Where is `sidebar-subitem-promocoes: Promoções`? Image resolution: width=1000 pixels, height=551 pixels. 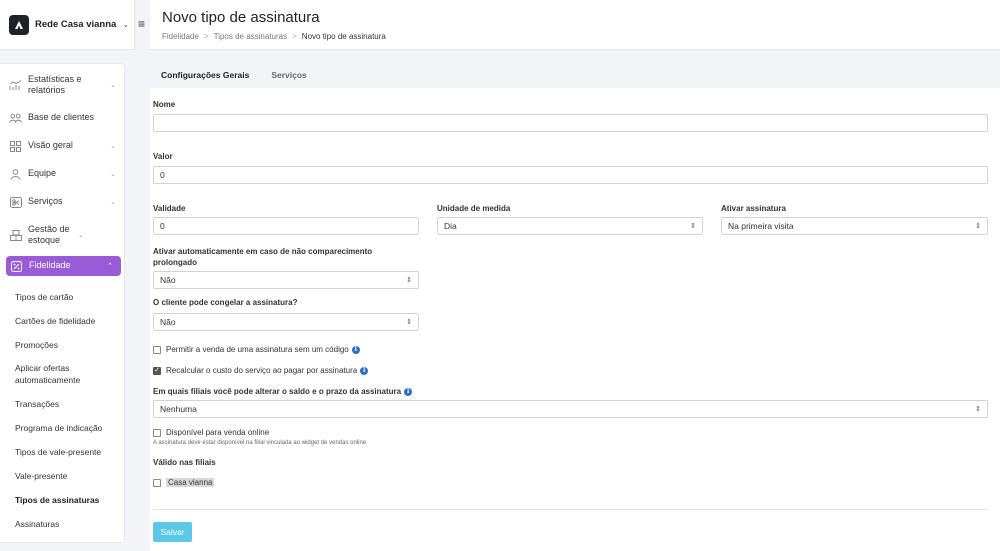
sidebar-subitem-promocoes: Promoções is located at coordinates (62, 345).